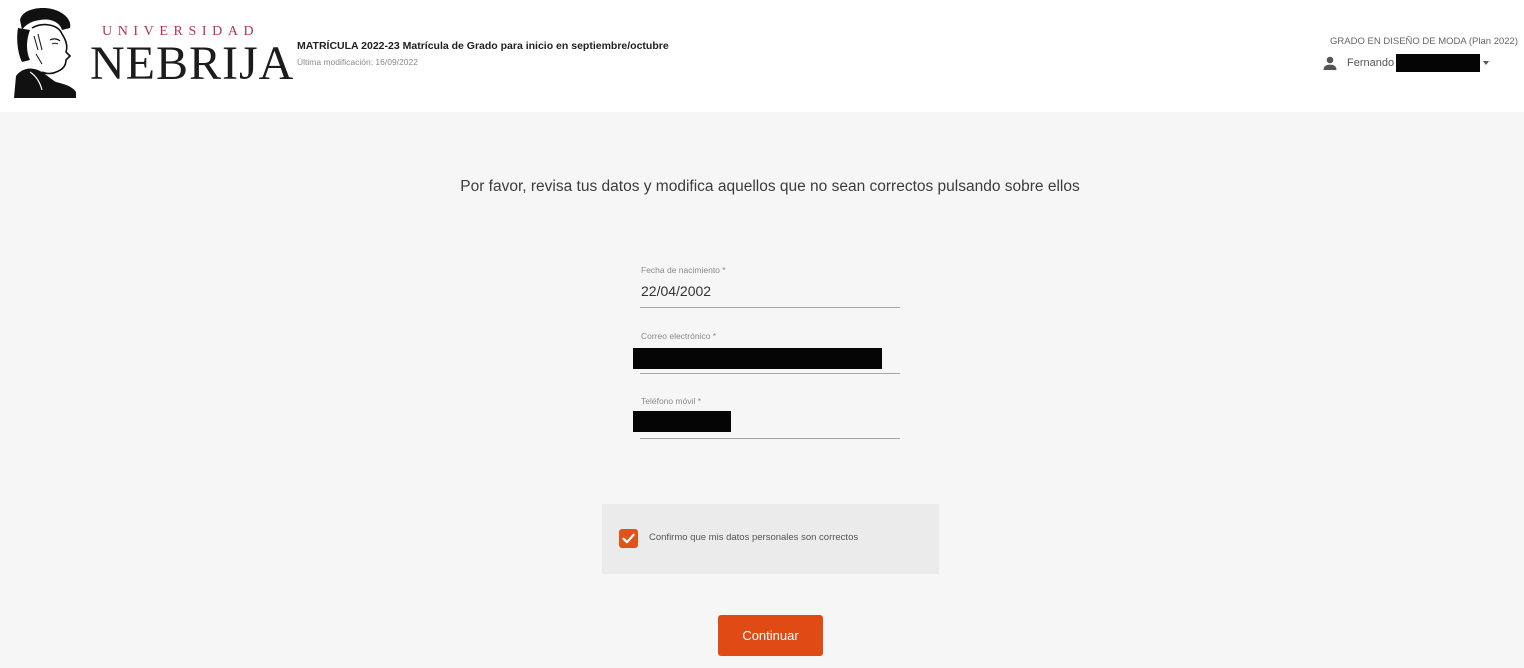 The width and height of the screenshot is (1524, 668). I want to click on birth-date-field: Fecha de nacimiento * 22/04/2002, so click(770, 286).